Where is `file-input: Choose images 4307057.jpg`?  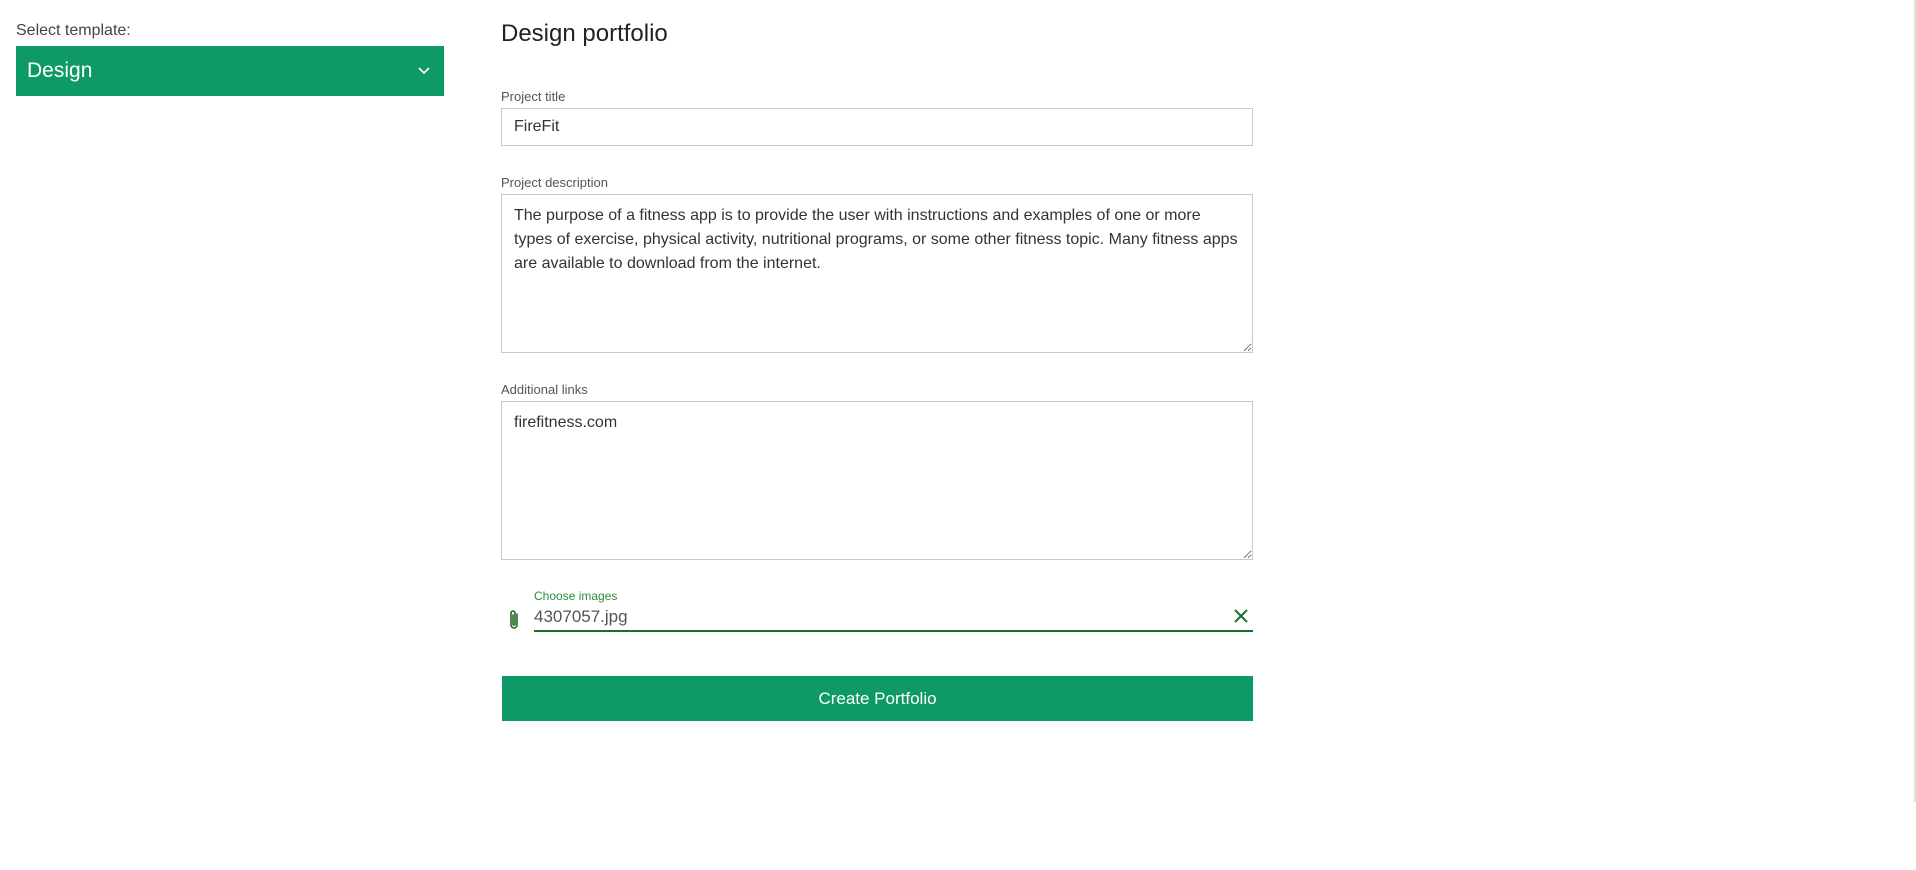
file-input: Choose images 4307057.jpg is located at coordinates (893, 610).